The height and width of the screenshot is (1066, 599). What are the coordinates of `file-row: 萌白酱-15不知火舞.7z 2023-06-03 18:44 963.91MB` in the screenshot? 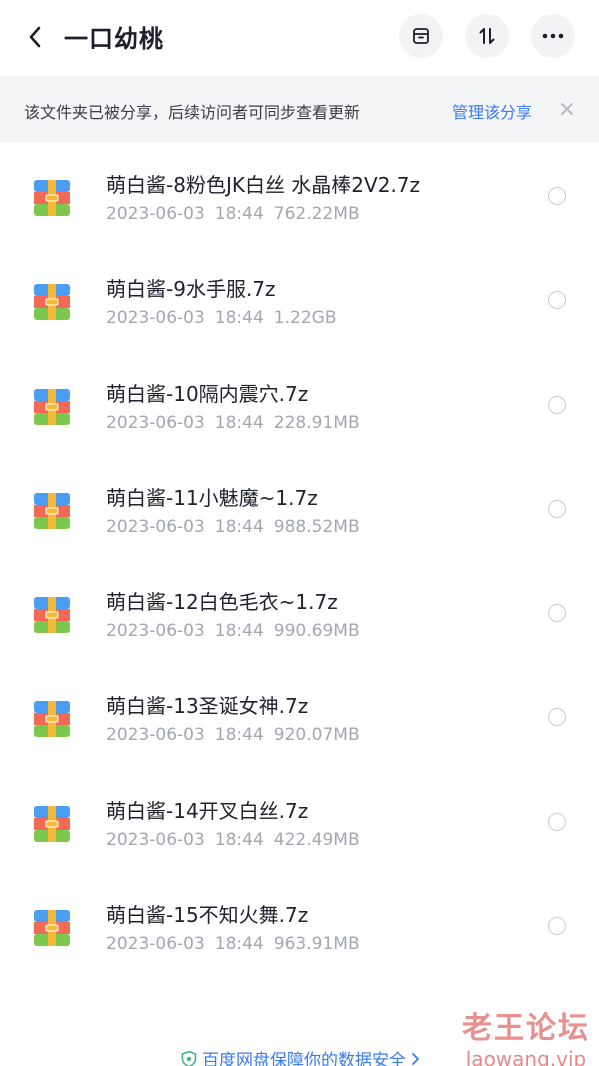 It's located at (299, 924).